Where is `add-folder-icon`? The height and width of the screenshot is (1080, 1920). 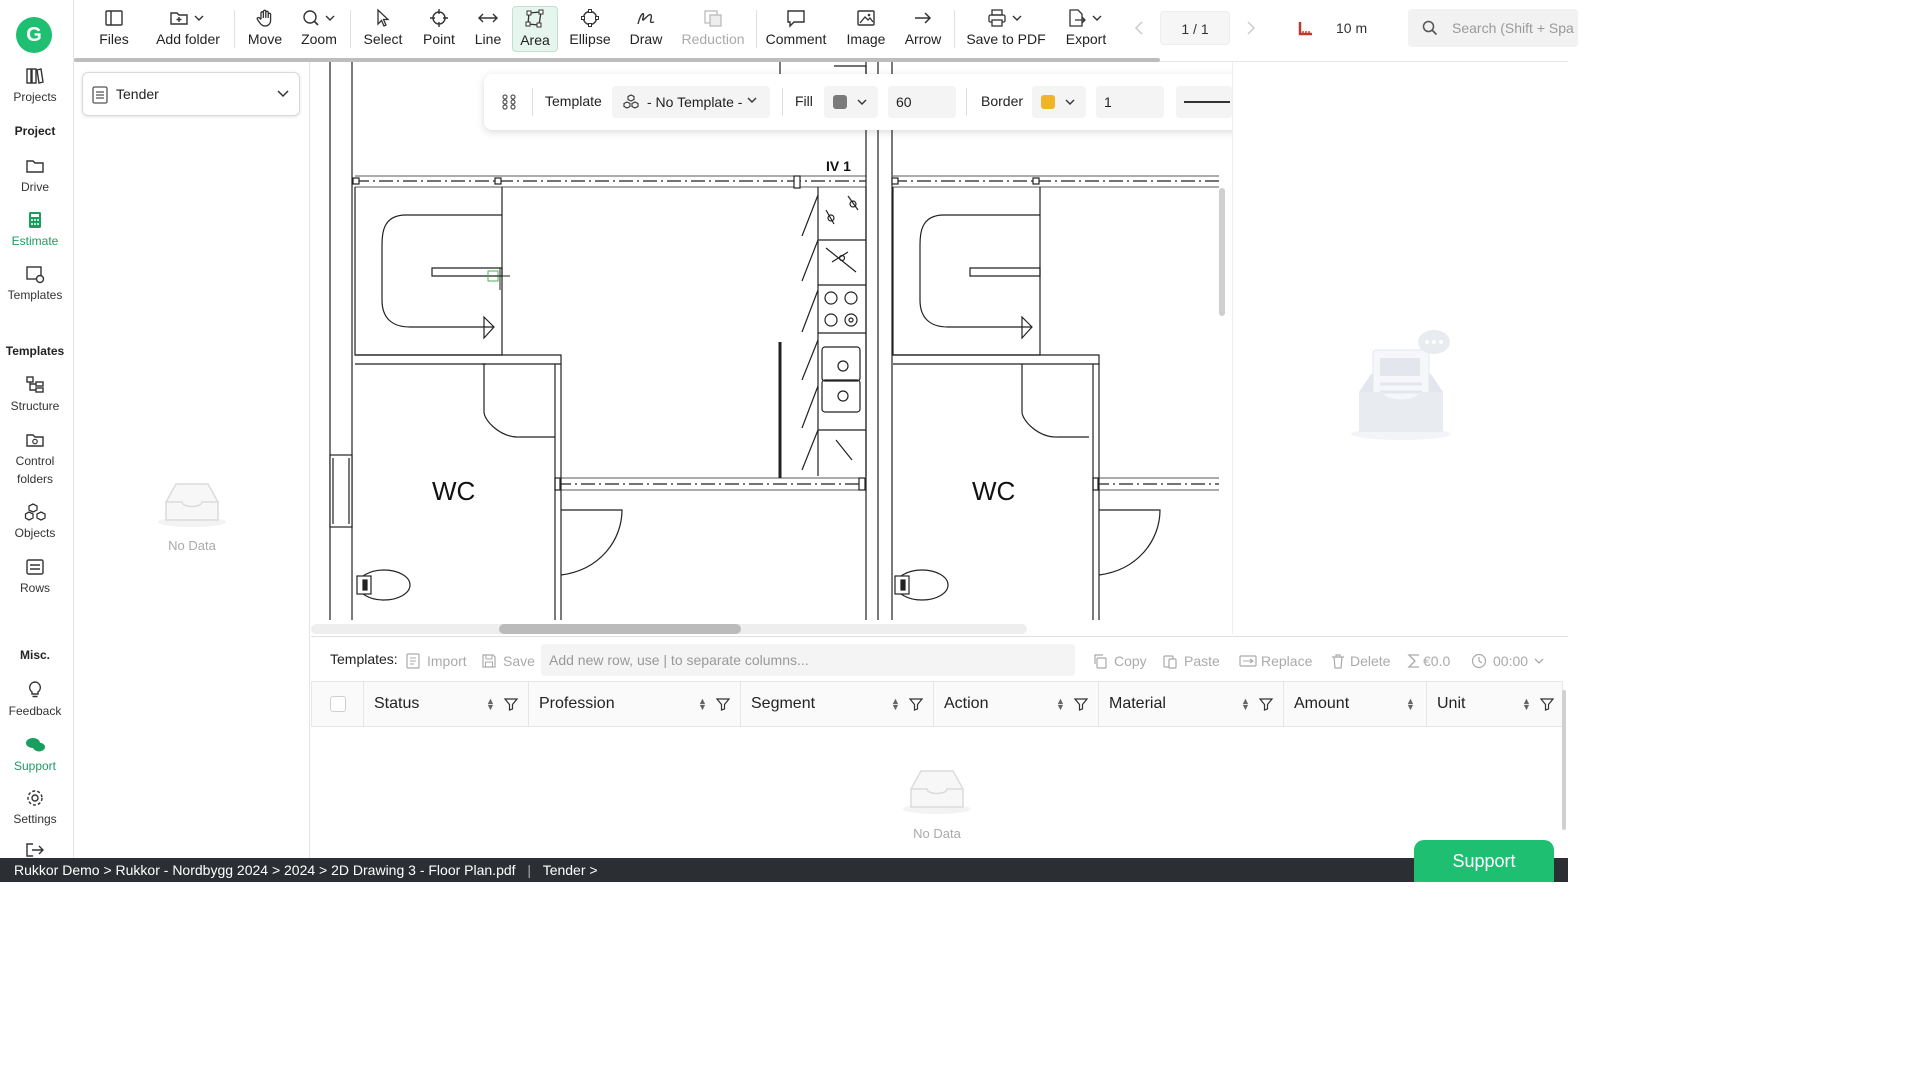
add-folder-icon is located at coordinates (187, 18).